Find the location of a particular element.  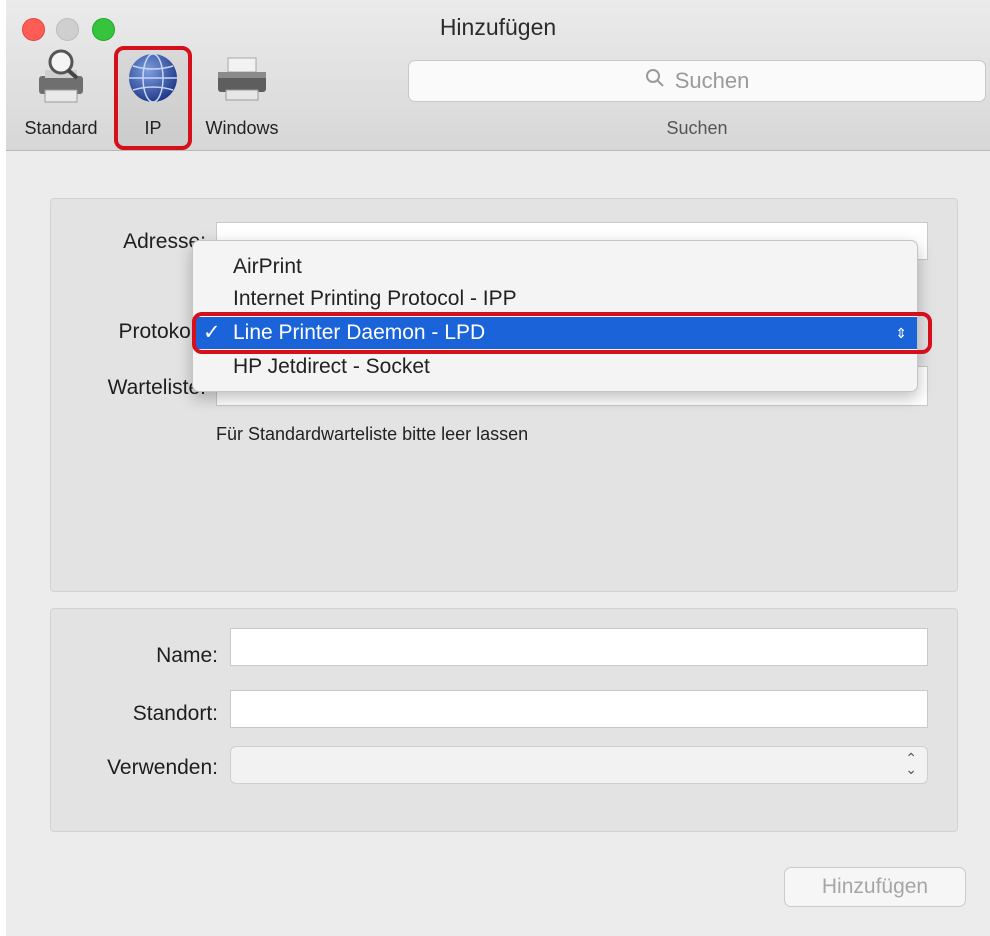

menu-item-ipp: Internet Printing Protocol - IPP is located at coordinates (555, 299).